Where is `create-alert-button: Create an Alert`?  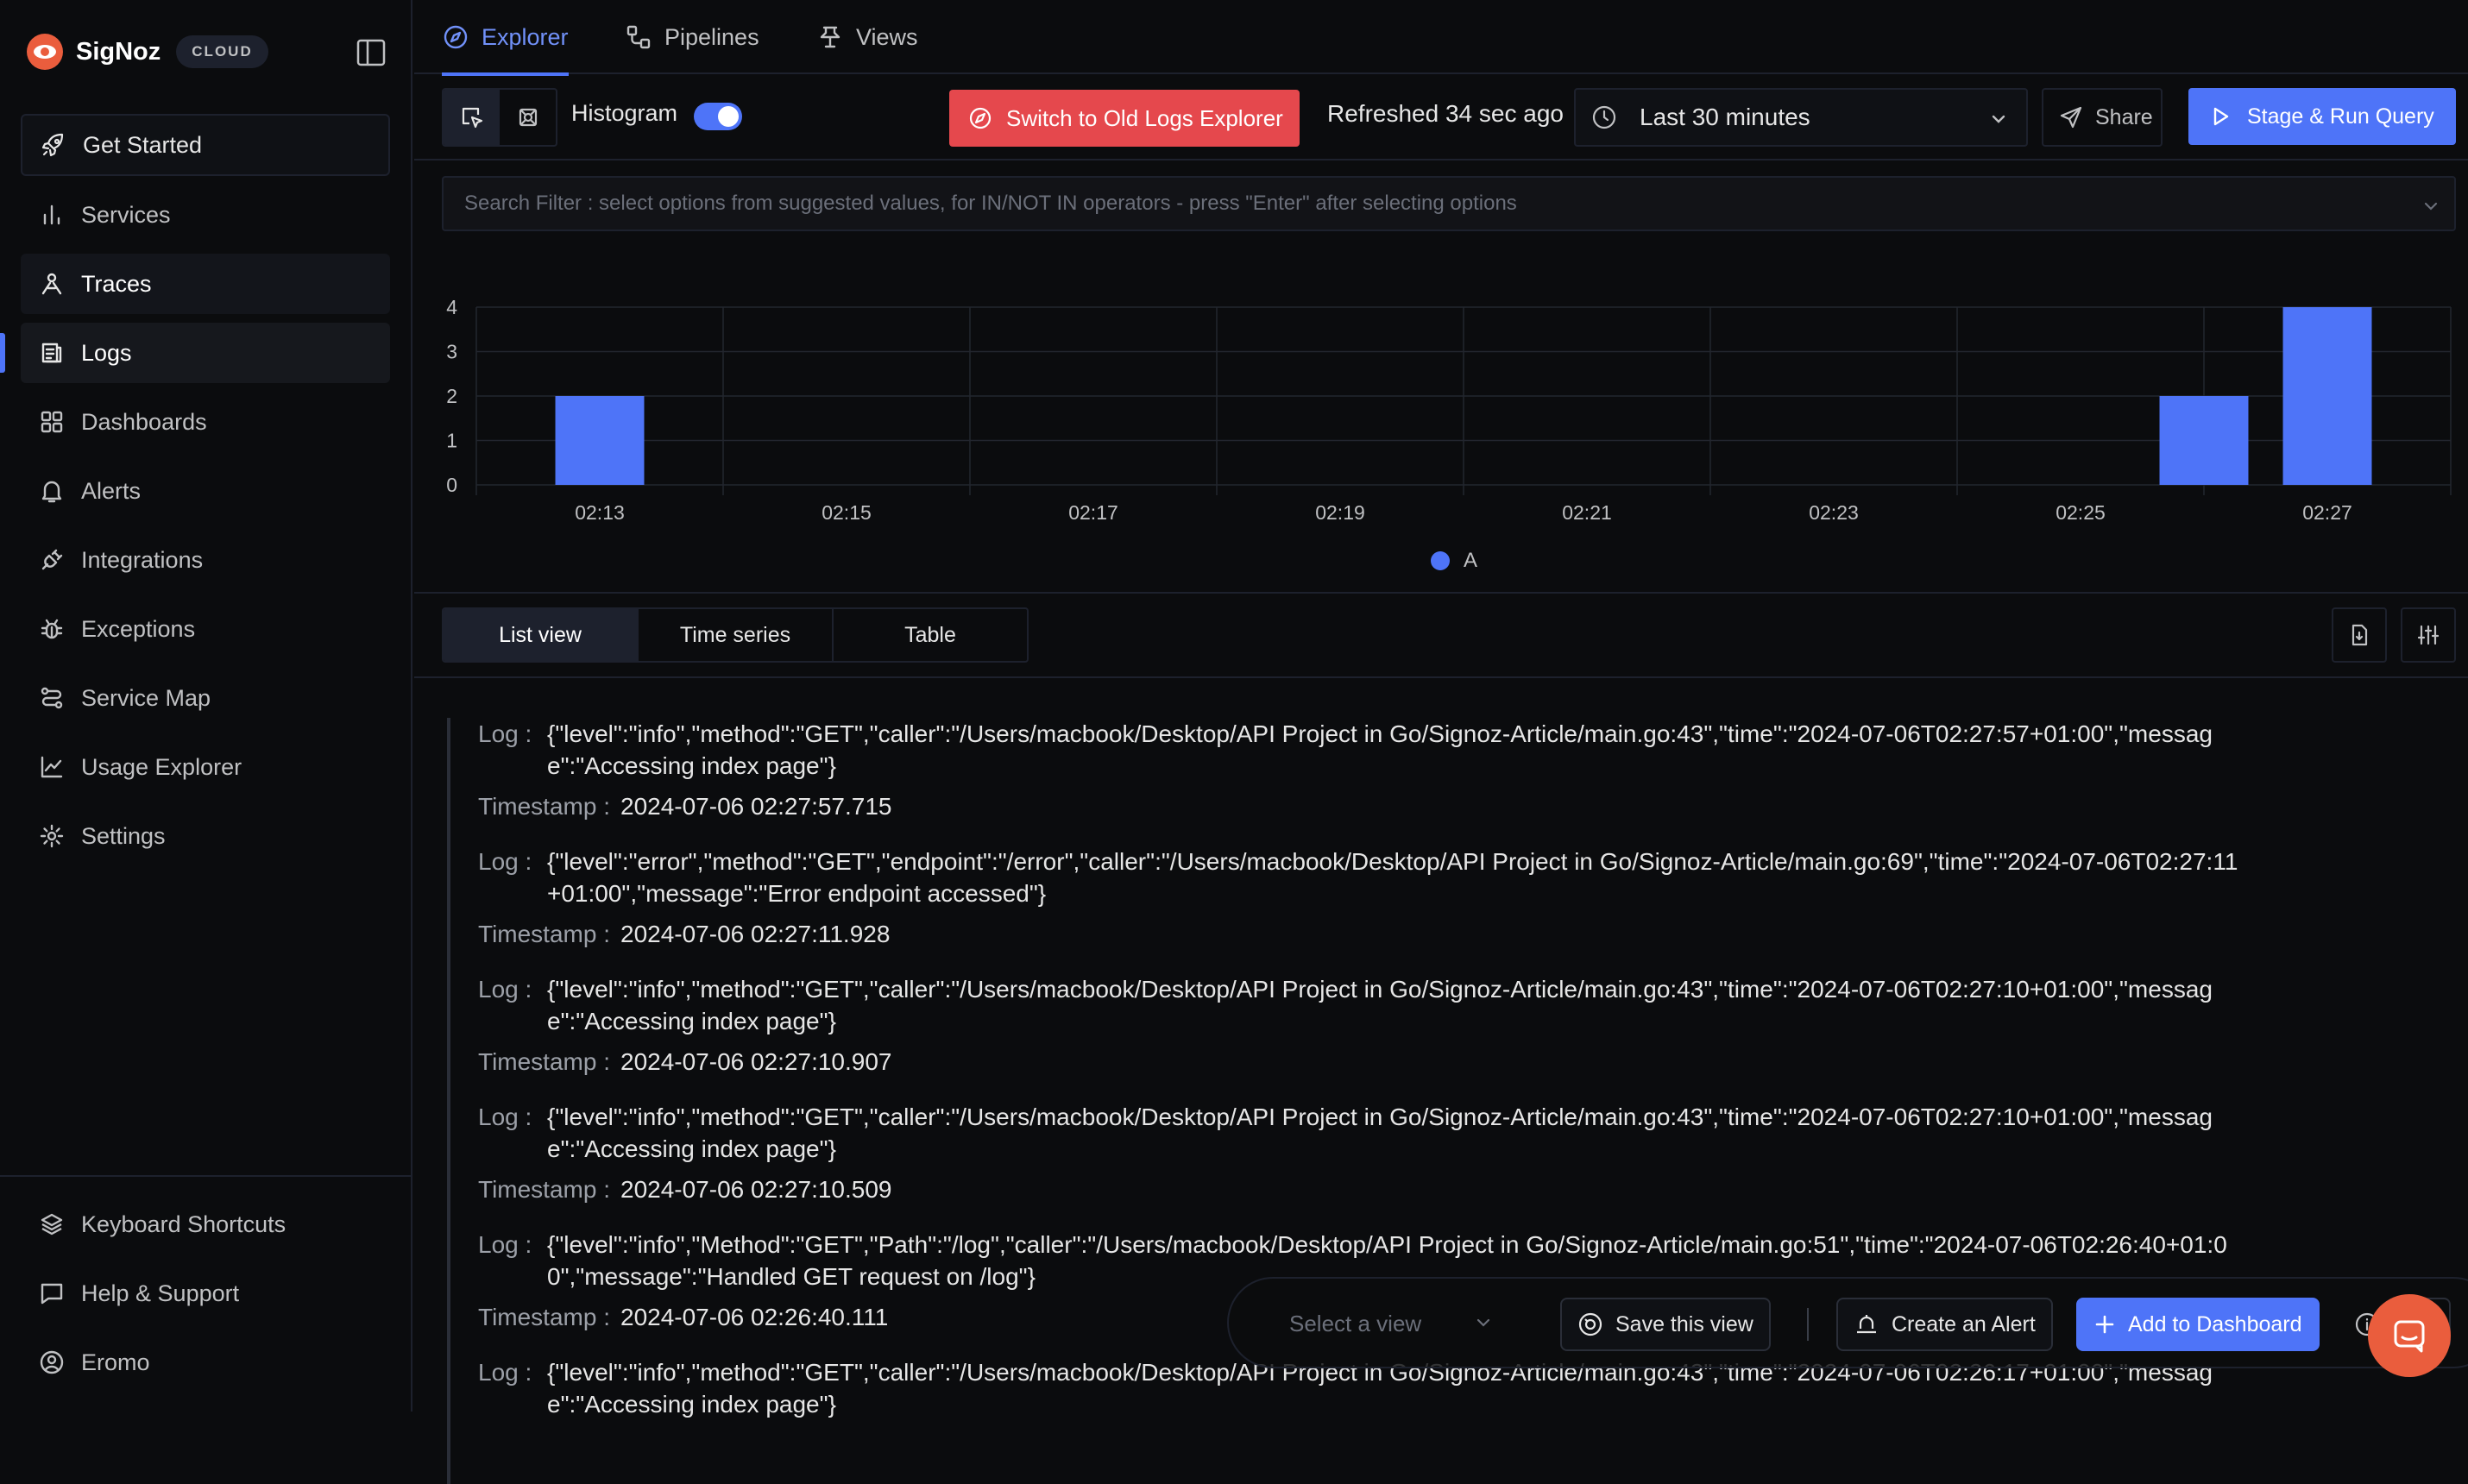 create-alert-button: Create an Alert is located at coordinates (1944, 1324).